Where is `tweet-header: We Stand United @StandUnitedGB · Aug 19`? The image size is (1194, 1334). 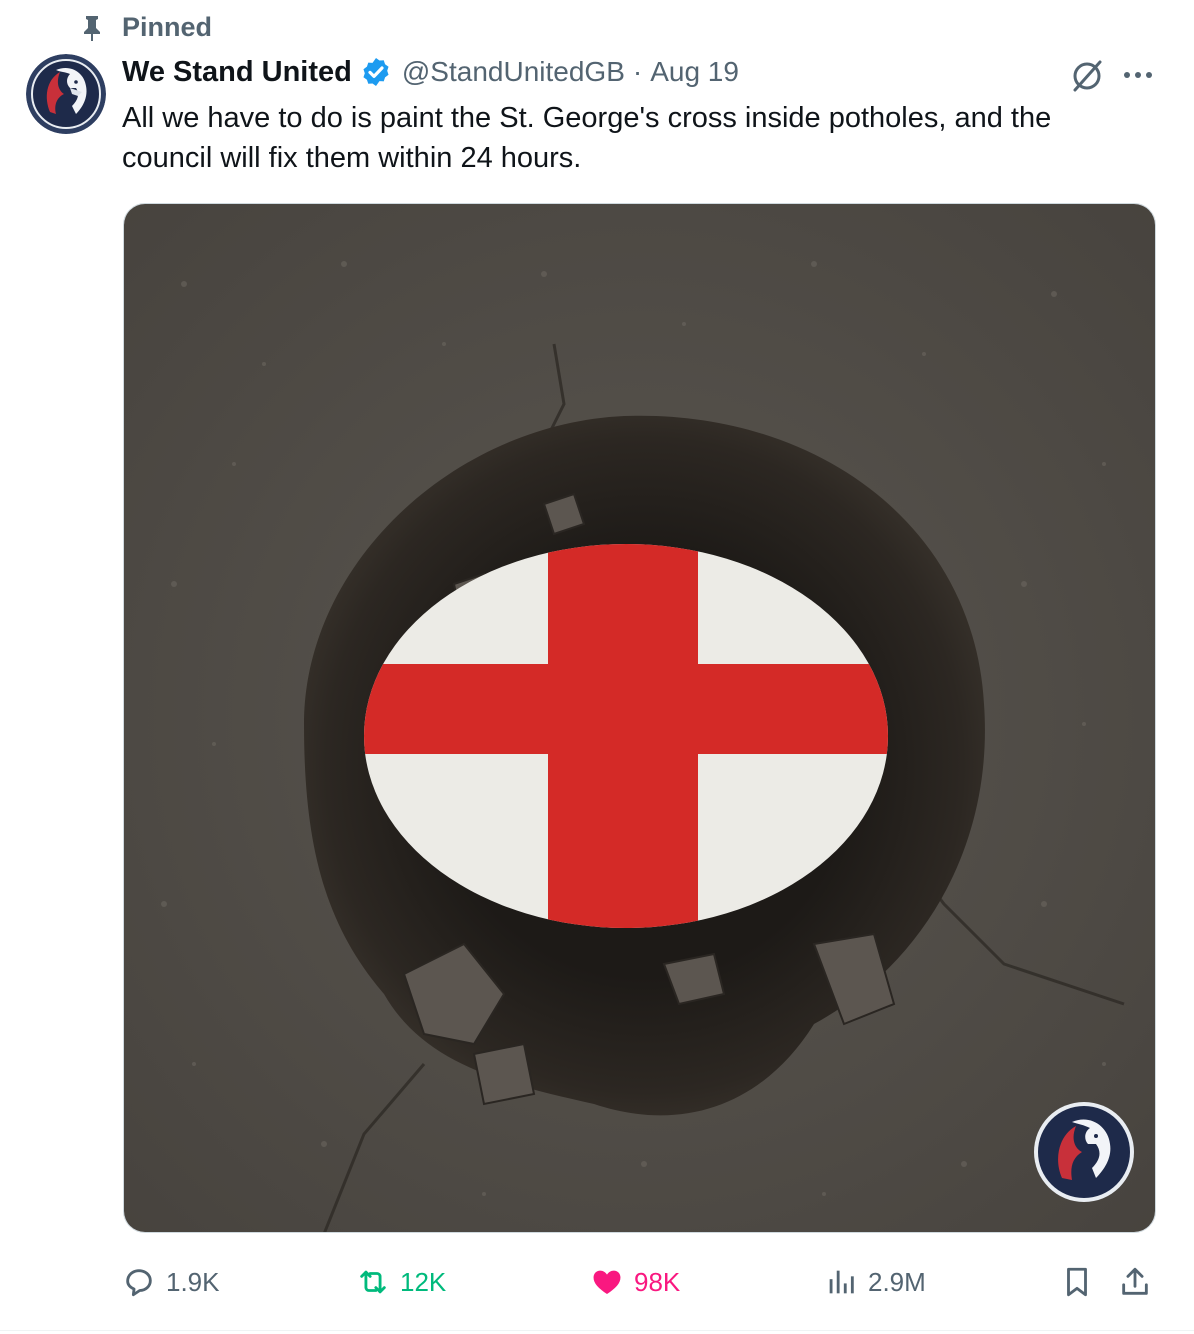 tweet-header: We Stand United @StandUnitedGB · Aug 19 is located at coordinates (430, 72).